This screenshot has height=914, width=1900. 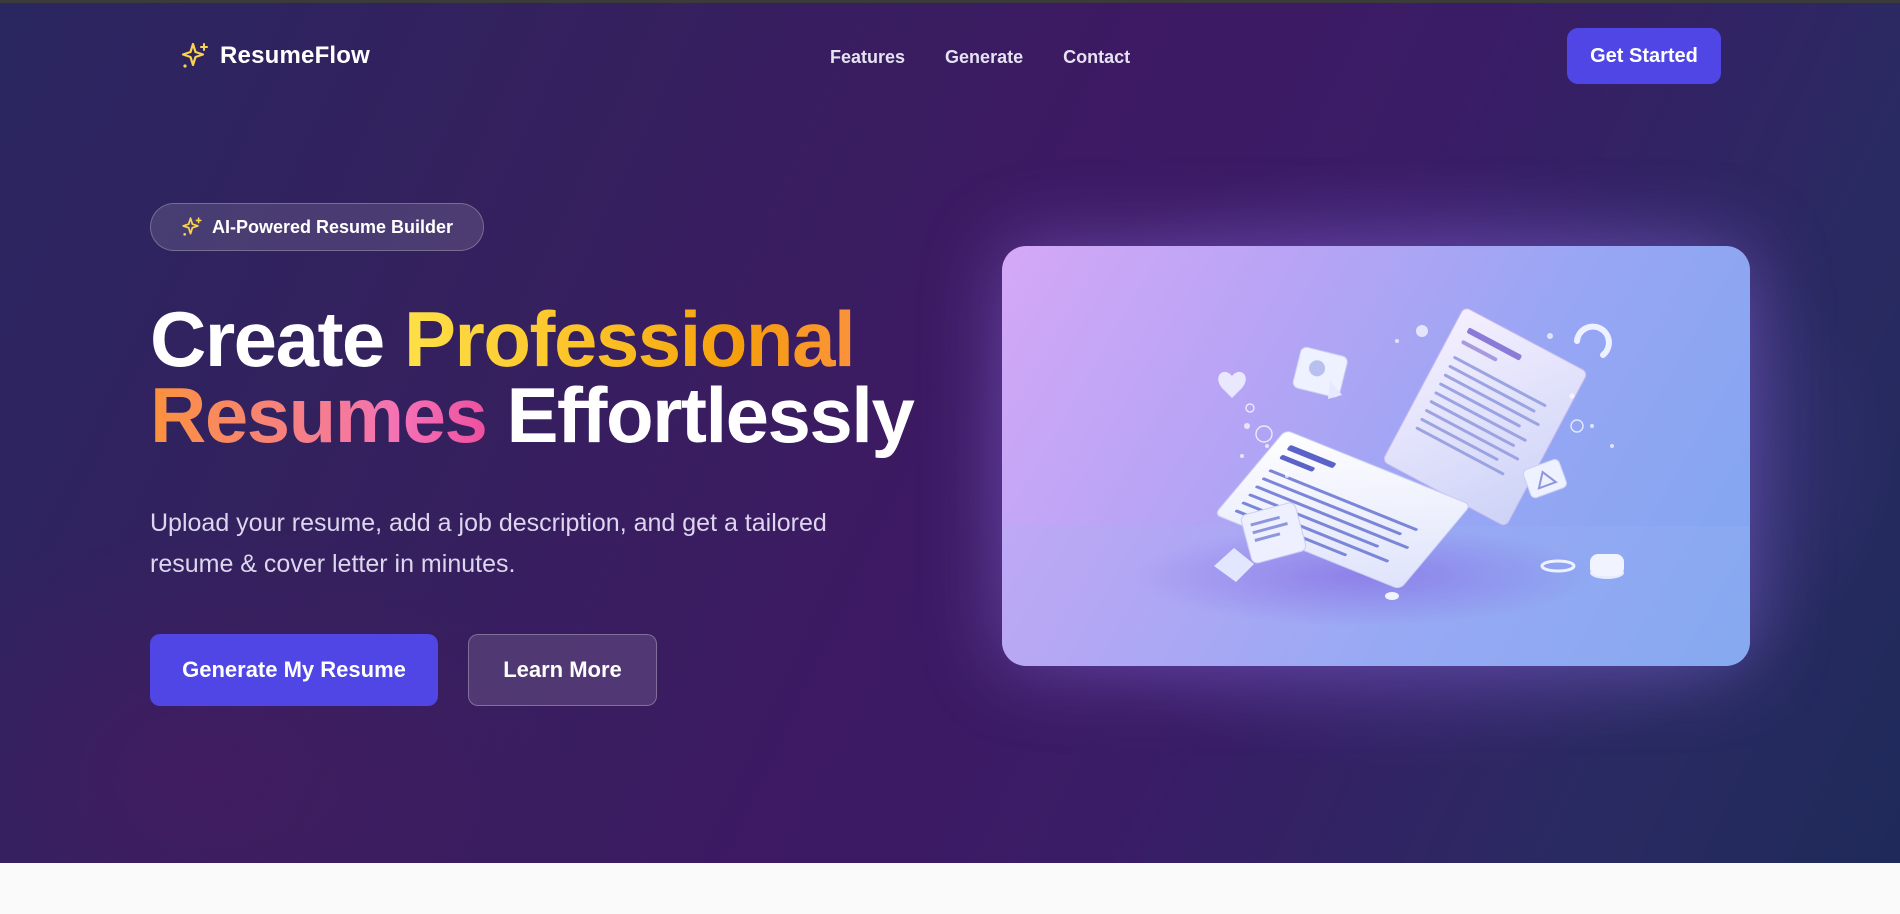 I want to click on learn-more-button: Learn More, so click(x=562, y=670).